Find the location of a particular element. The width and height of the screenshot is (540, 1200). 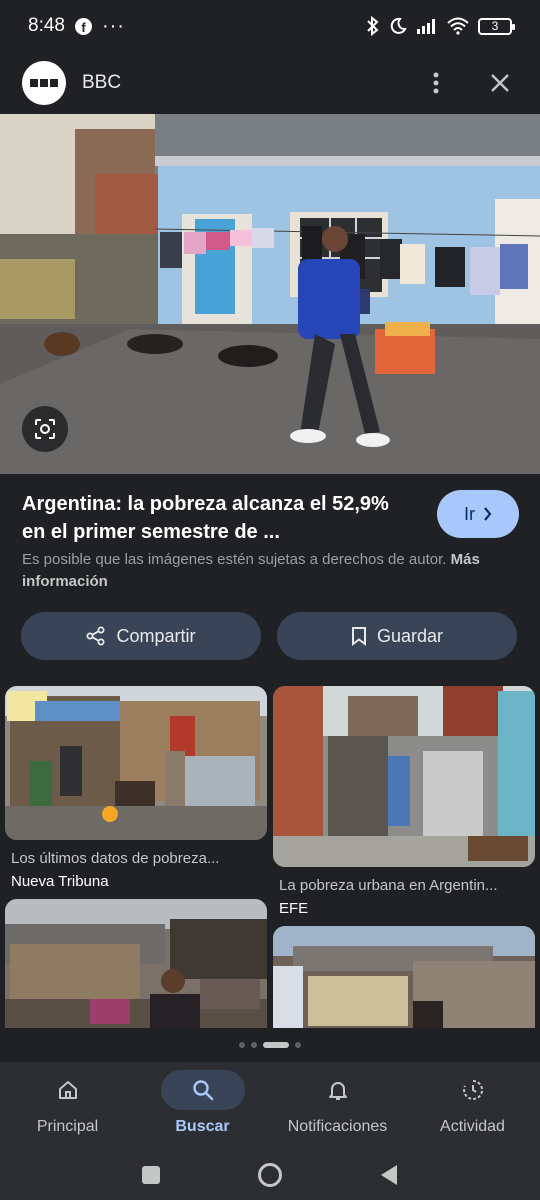

bbc-logo is located at coordinates (44, 83).